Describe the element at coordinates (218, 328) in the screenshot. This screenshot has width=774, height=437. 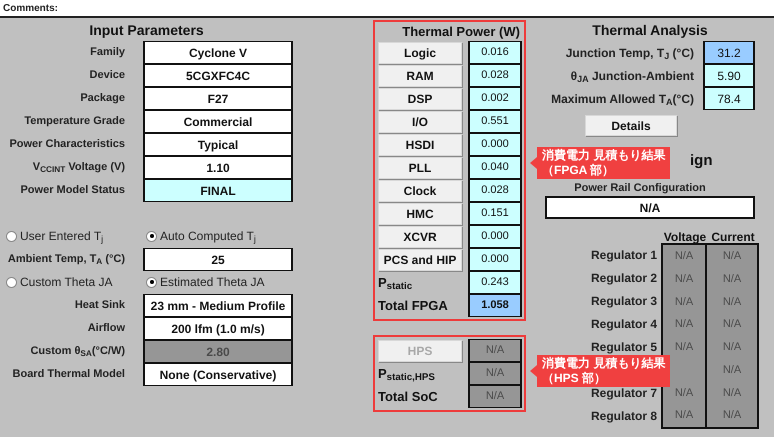
I see `value-field: 200 lfm (1.0 m/s)` at that location.